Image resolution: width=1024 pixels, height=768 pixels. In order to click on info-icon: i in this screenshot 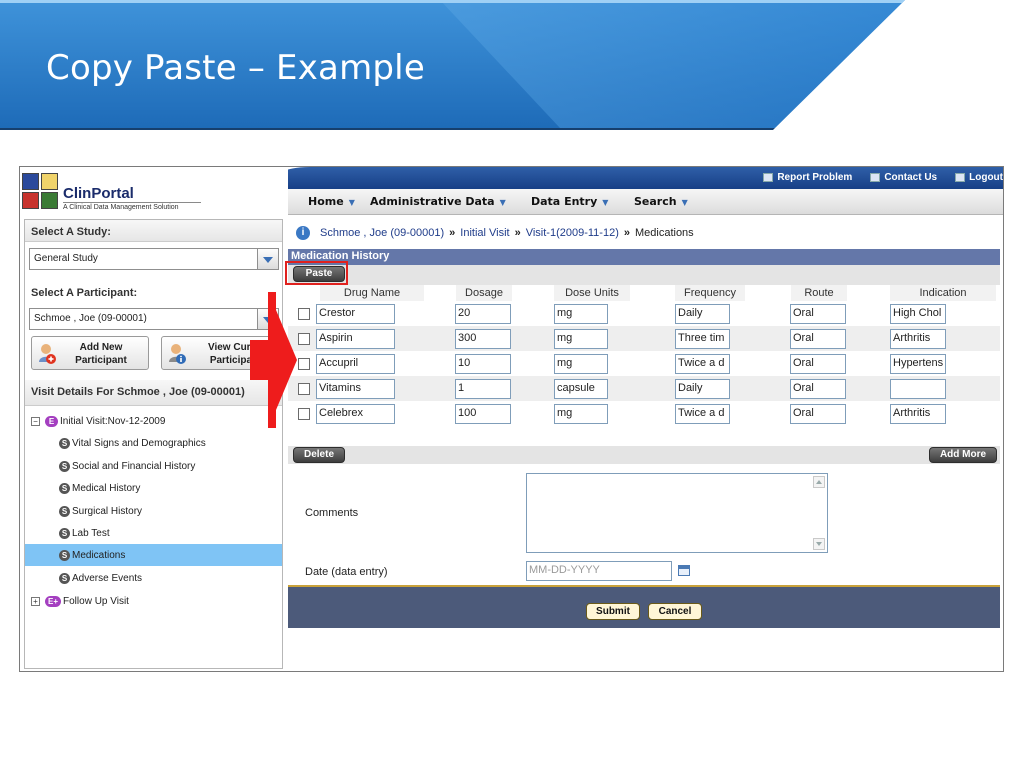, I will do `click(303, 233)`.